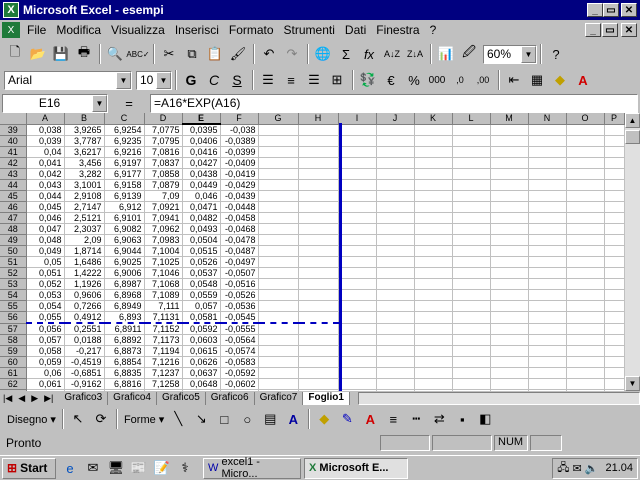  What do you see at coordinates (124, 240) in the screenshot?
I see `cell: 6,9063` at bounding box center [124, 240].